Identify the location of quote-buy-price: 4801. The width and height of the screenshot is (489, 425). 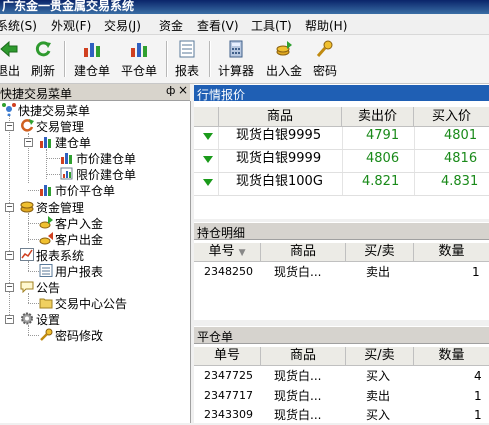
(461, 135).